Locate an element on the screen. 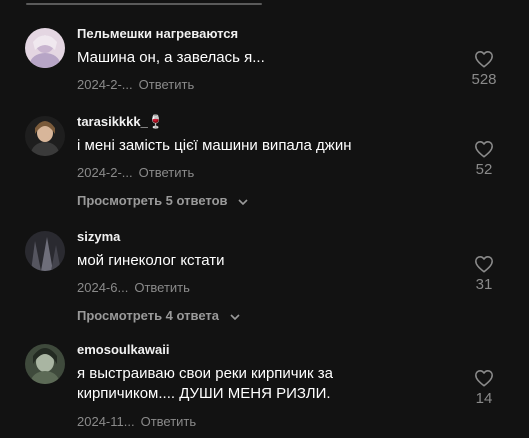 The height and width of the screenshot is (438, 529). view-replies-button: Просмотреть 4 ответа is located at coordinates (158, 315).